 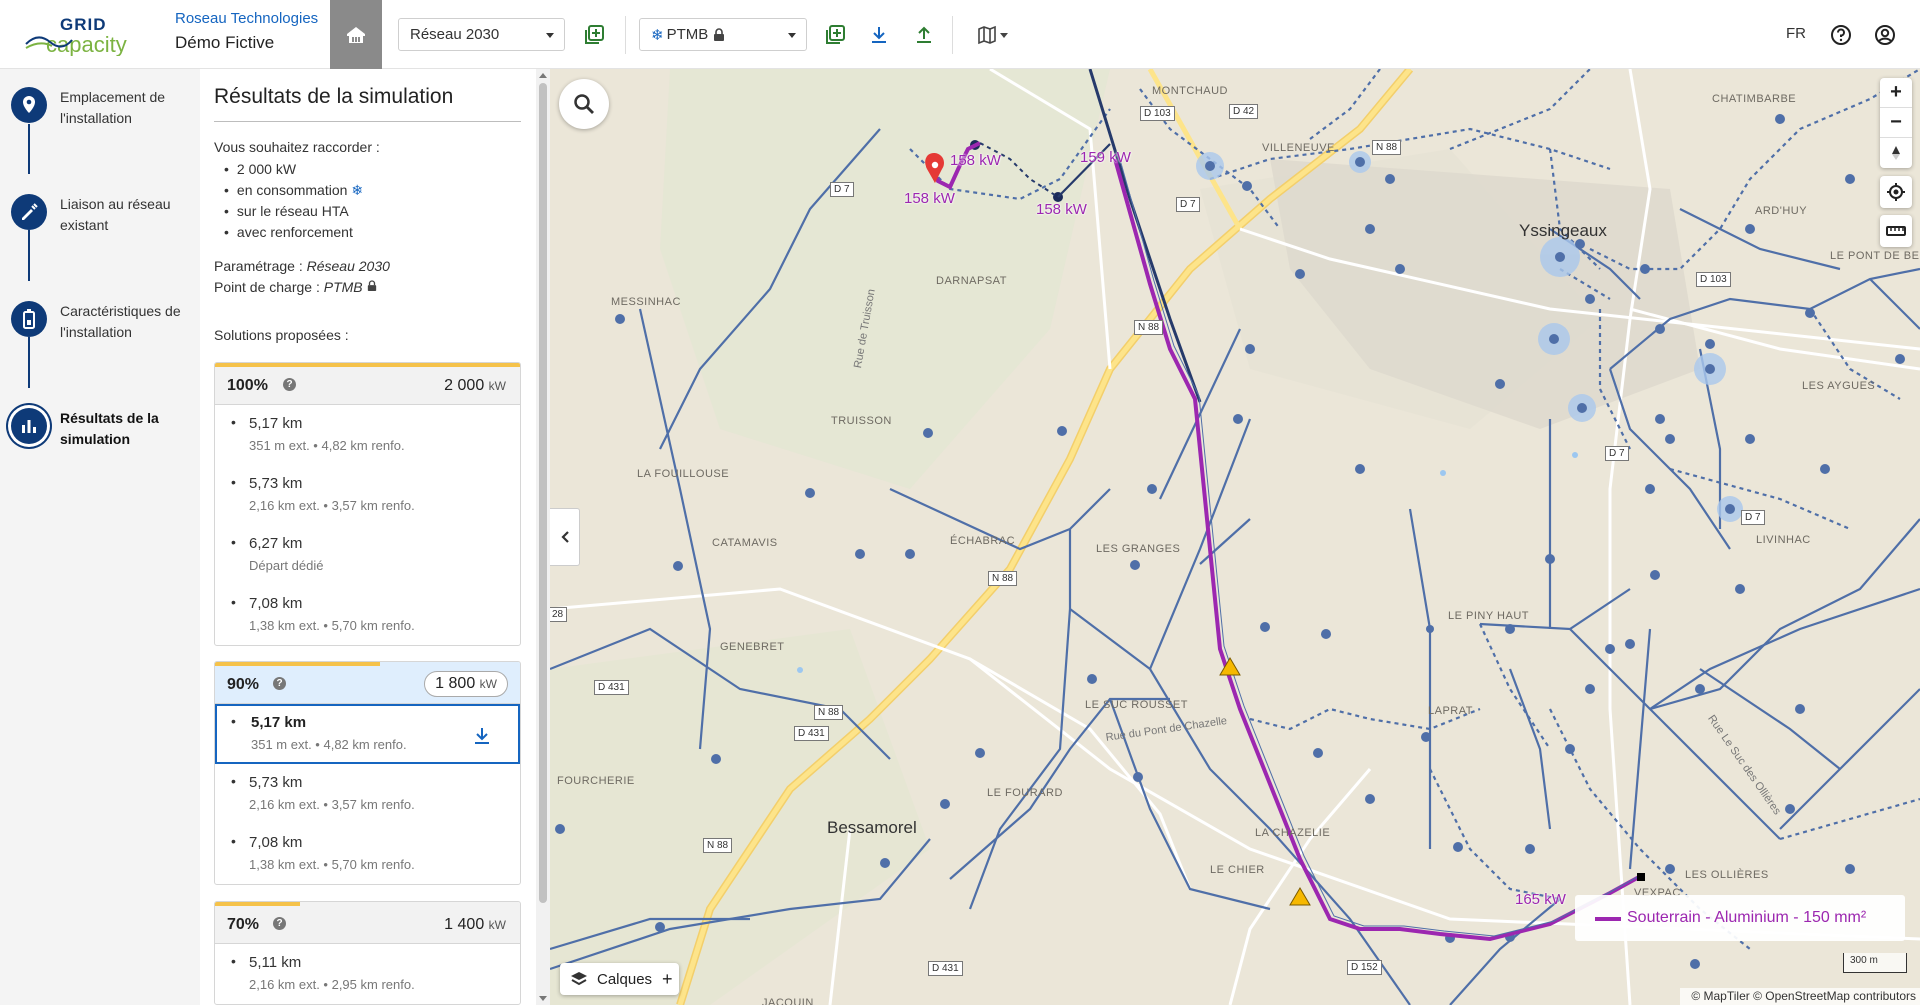 I want to click on solution-percent: 100%, so click(x=247, y=385).